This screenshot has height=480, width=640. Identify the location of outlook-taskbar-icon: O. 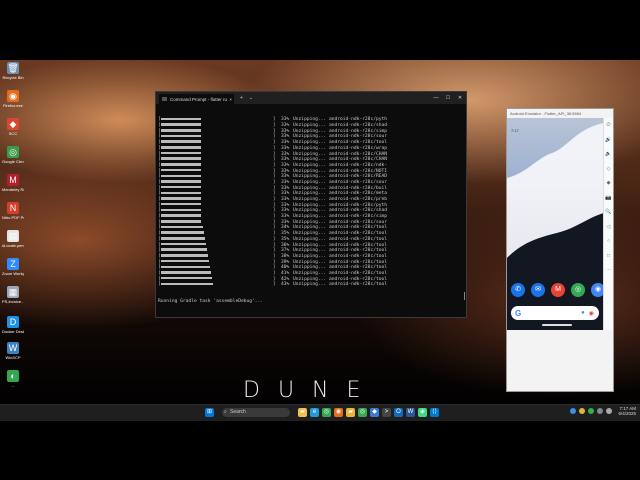
(398, 412).